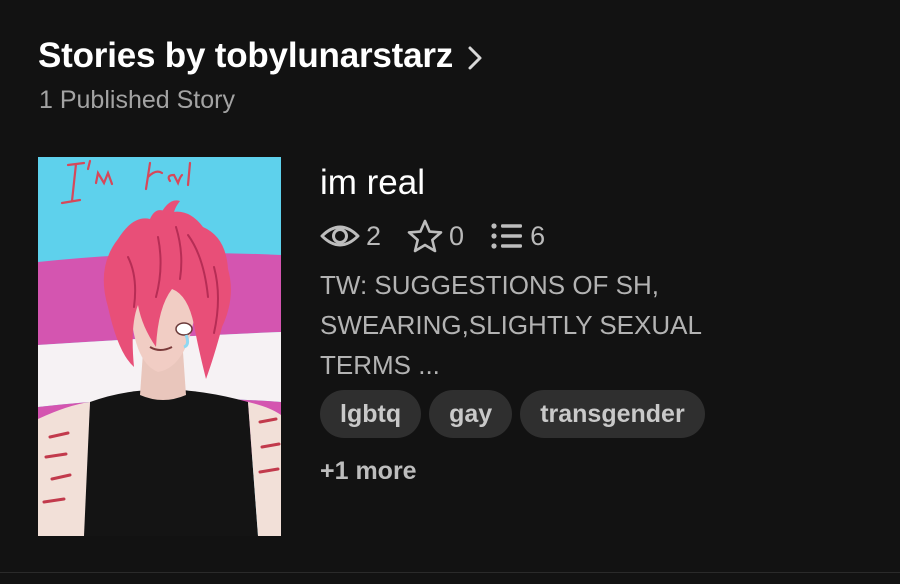 The width and height of the screenshot is (900, 584). Describe the element at coordinates (511, 325) in the screenshot. I see `description-line: SWEARING,SLIGHTLY SEXUAL` at that location.